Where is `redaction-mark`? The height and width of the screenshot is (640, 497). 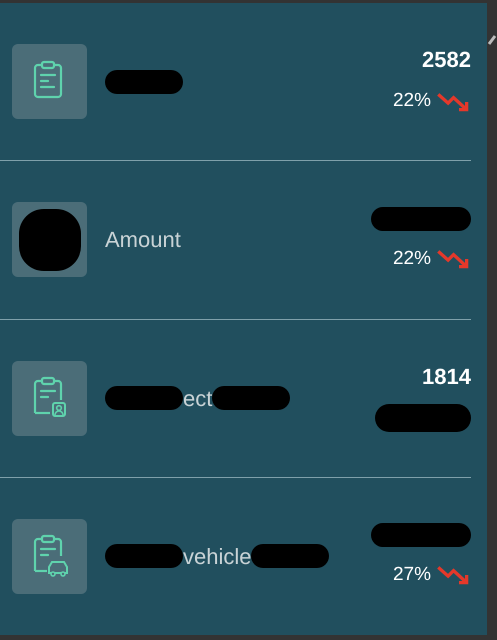
redaction-mark is located at coordinates (49, 239).